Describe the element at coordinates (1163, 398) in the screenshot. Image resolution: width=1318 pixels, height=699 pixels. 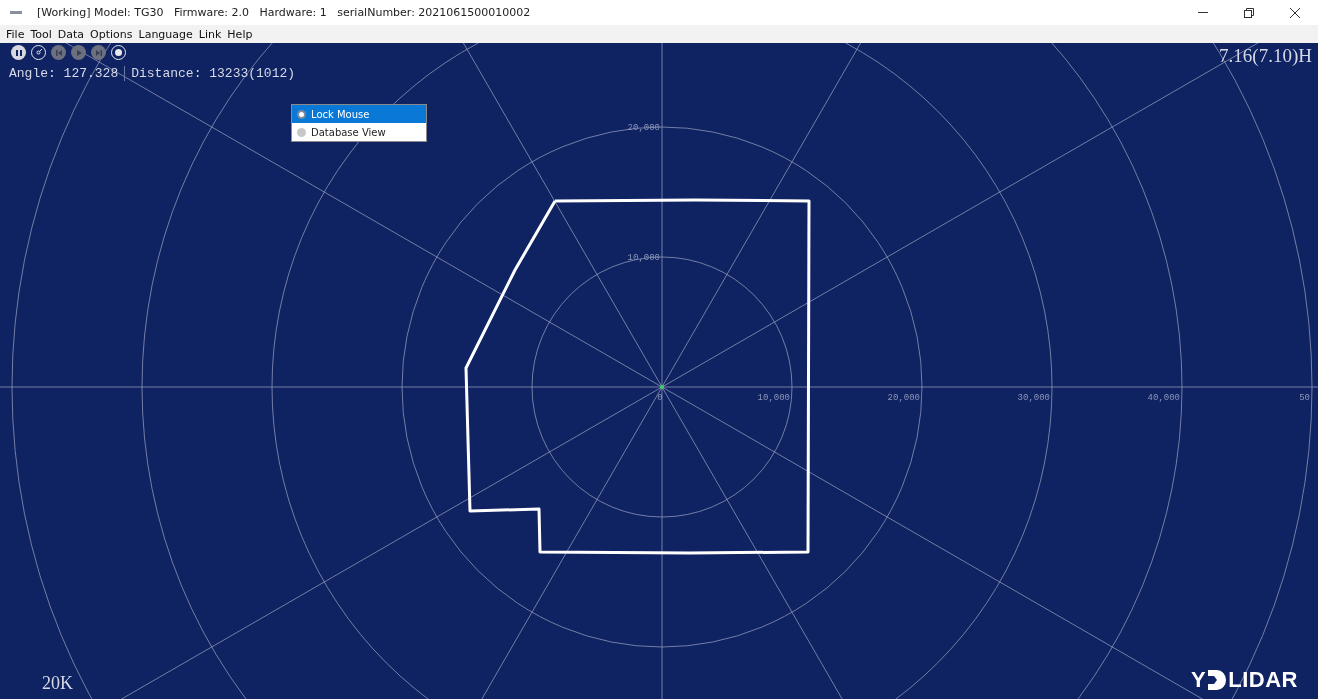
I see `axis-label: 40,000` at that location.